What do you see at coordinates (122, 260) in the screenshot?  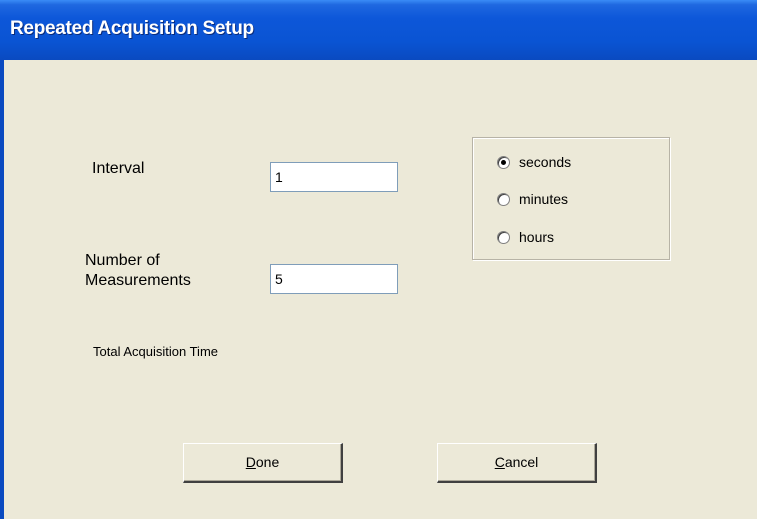 I see `number-label-line1: Number of` at bounding box center [122, 260].